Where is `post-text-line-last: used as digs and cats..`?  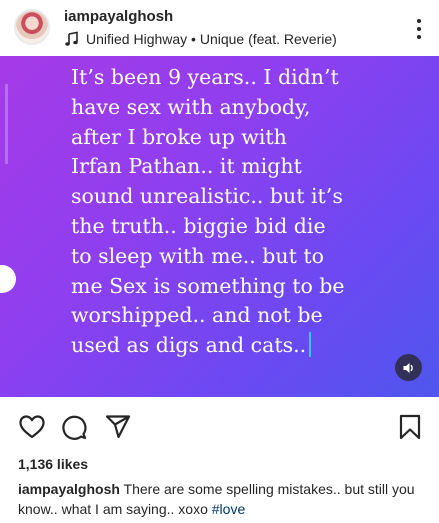 post-text-line-last: used as digs and cats.. is located at coordinates (236, 346).